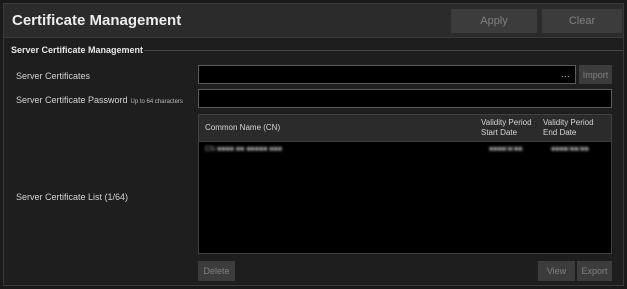 The width and height of the screenshot is (627, 289). What do you see at coordinates (560, 132) in the screenshot?
I see `column-end-date-line2: End Date` at bounding box center [560, 132].